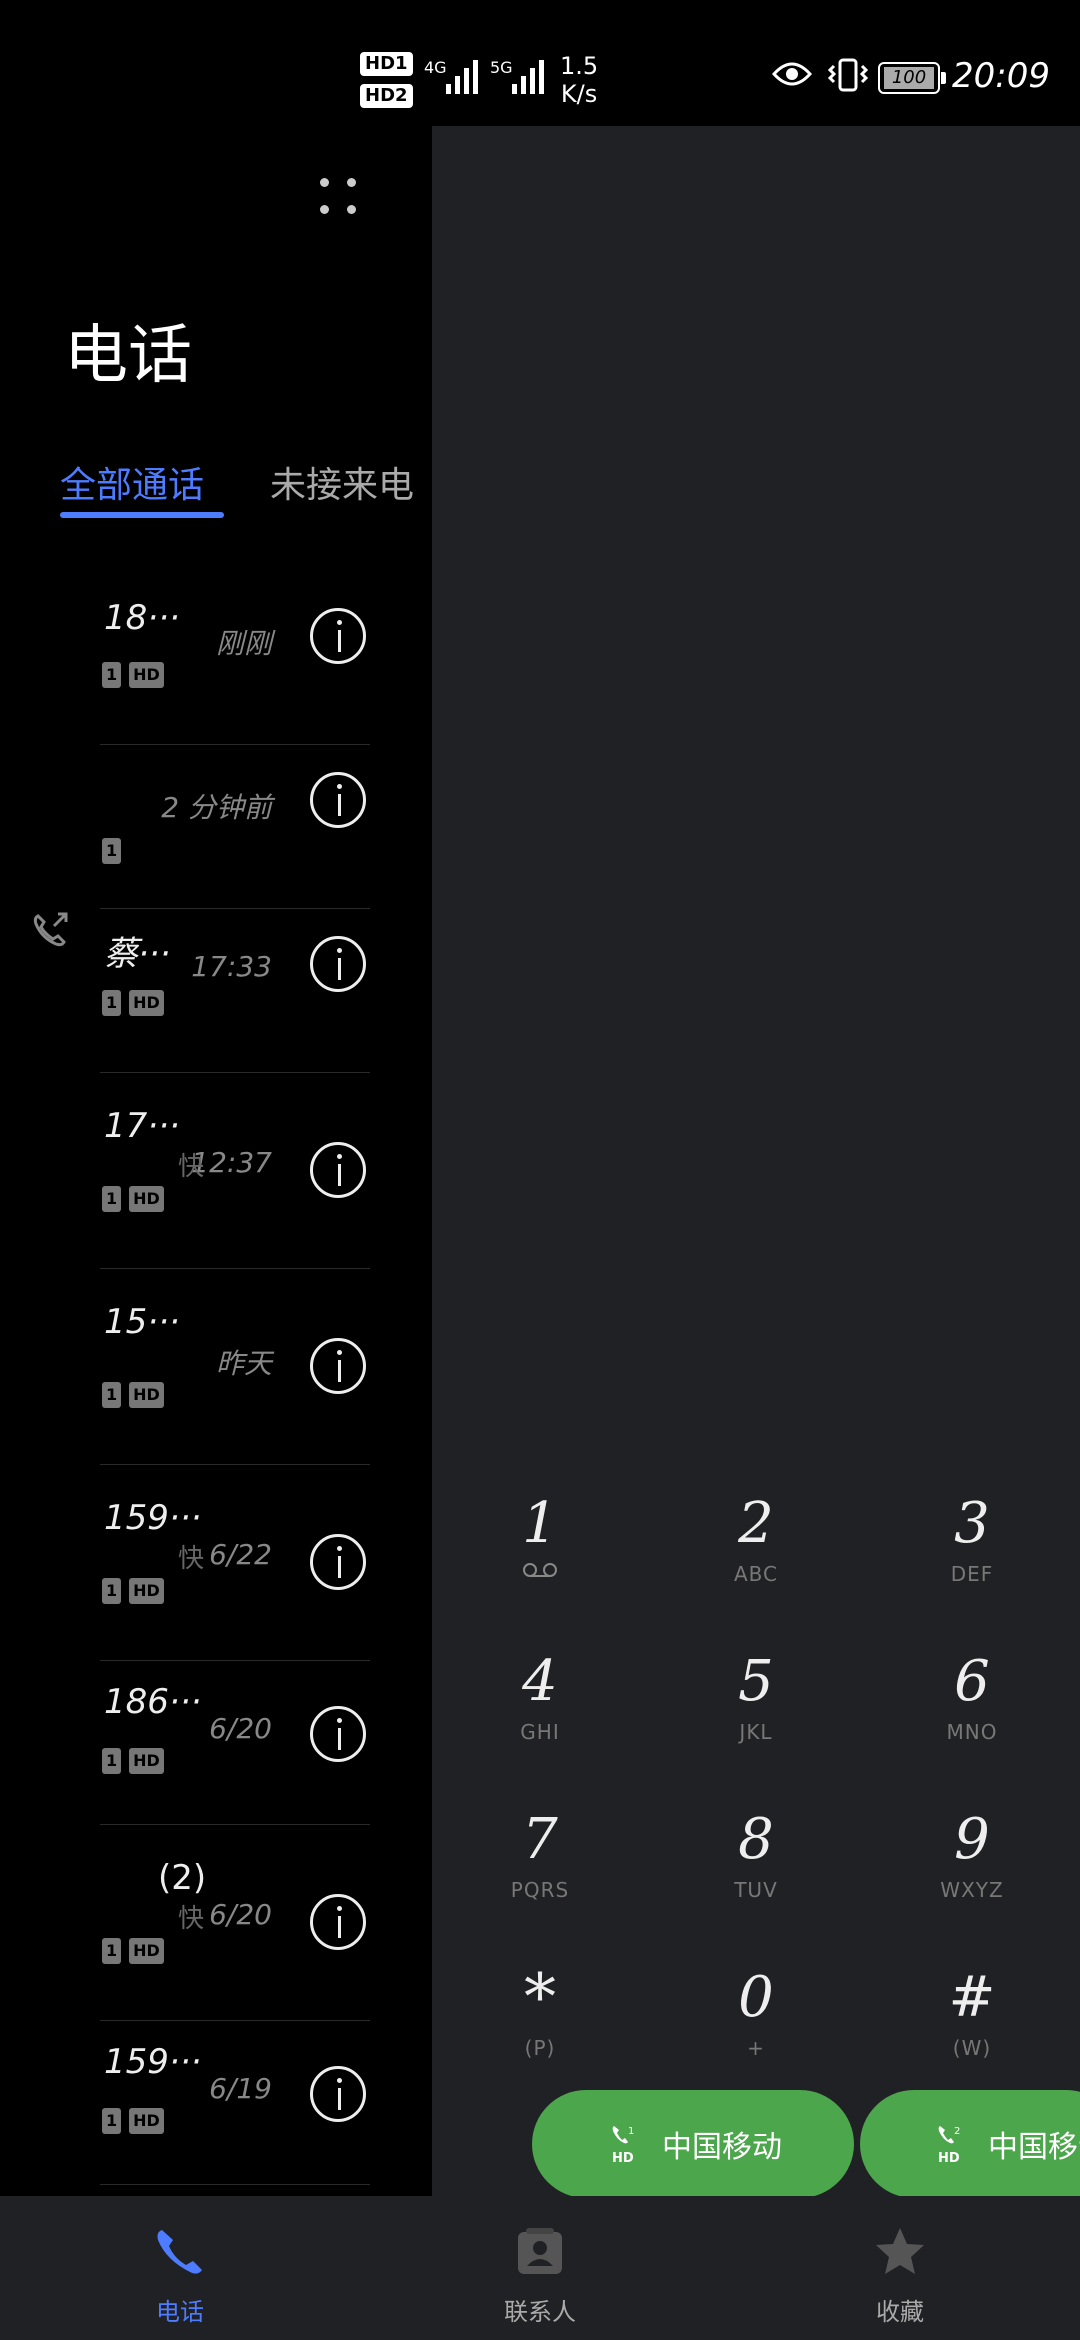 The image size is (1080, 2340). Describe the element at coordinates (216, 828) in the screenshot. I see `call-row: 2 分钟前 1` at that location.